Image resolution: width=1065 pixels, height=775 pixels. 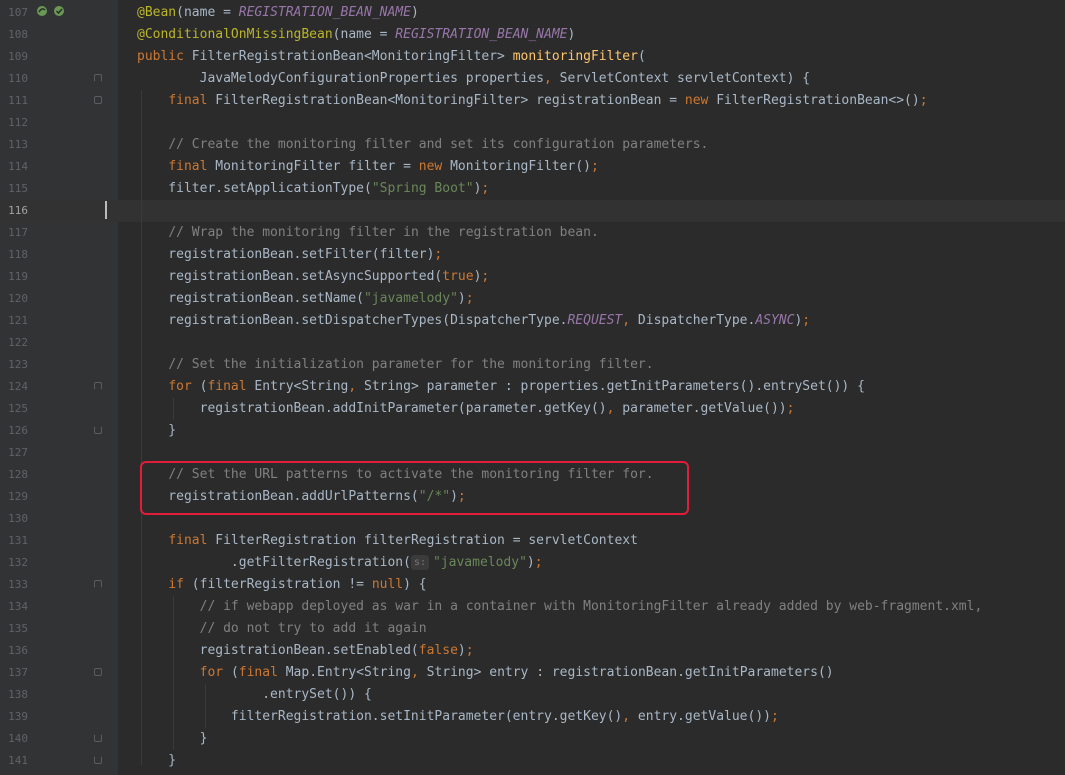 What do you see at coordinates (14, 277) in the screenshot?
I see `line-number: 119` at bounding box center [14, 277].